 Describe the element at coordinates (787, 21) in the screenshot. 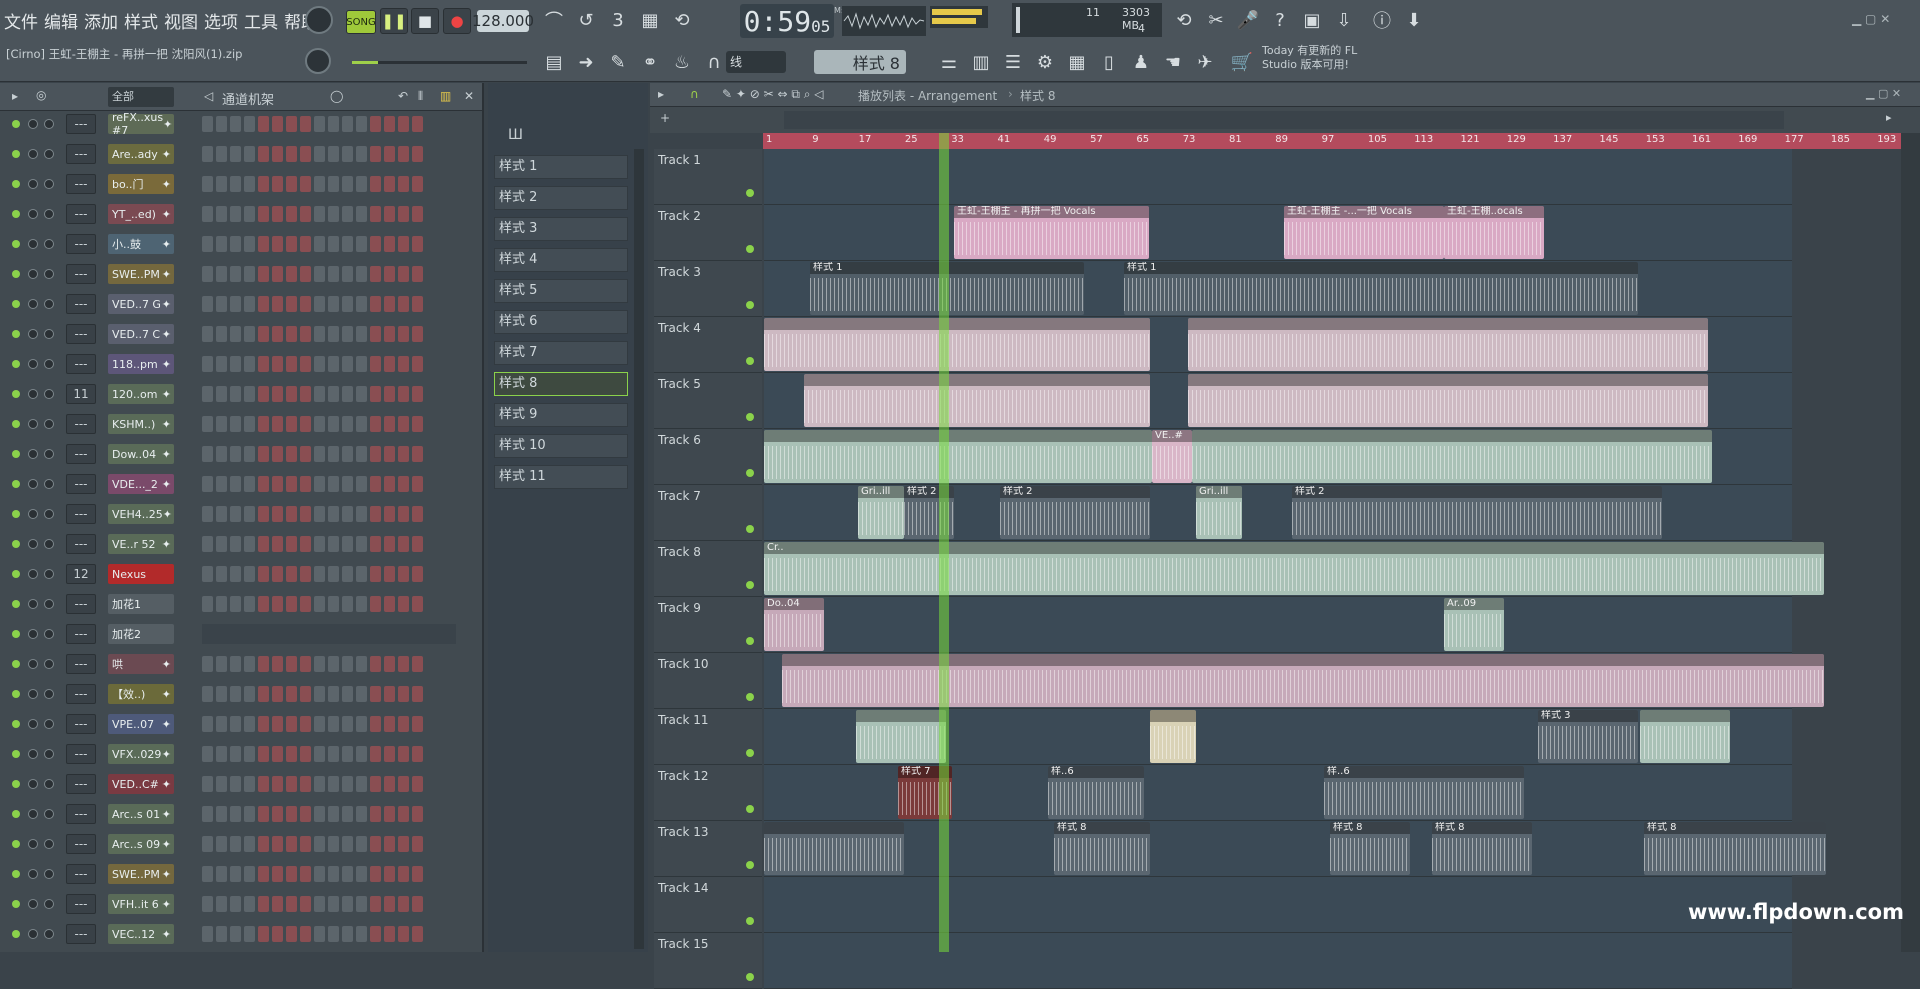

I see `time-display: 0:59 05` at that location.